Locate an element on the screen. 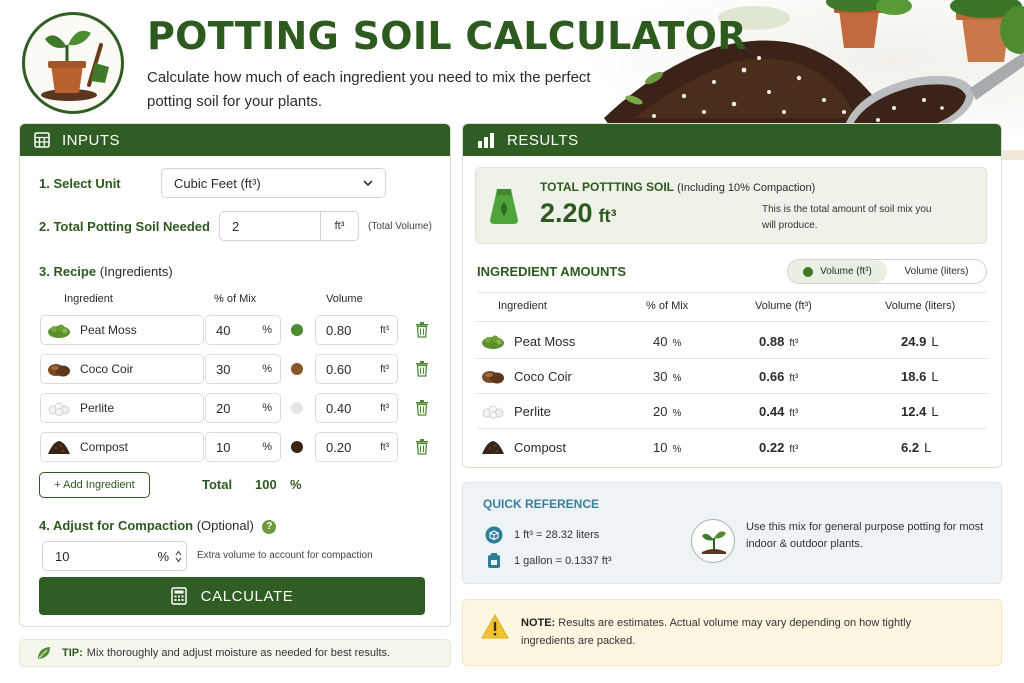 The height and width of the screenshot is (683, 1024). reference-item-text: 1 gallon = 0.1337 ft³ is located at coordinates (563, 561).